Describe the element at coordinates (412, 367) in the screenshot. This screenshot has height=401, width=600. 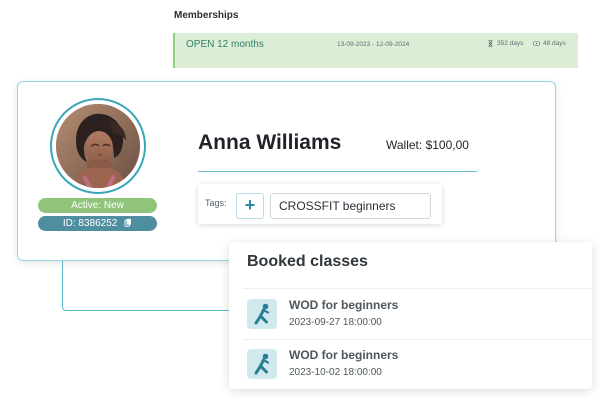
I see `class-row: WOD for beginners 2023-10-02 18:00:00` at that location.